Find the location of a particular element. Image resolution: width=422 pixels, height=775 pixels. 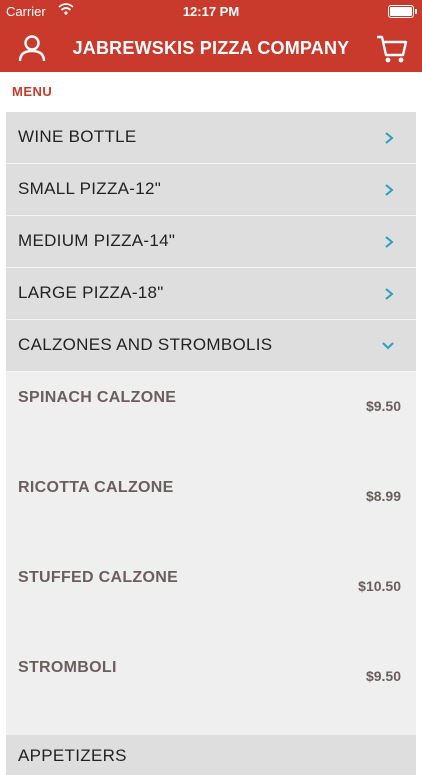

status-bar: Carrier 12:17 PM is located at coordinates (211, 11).